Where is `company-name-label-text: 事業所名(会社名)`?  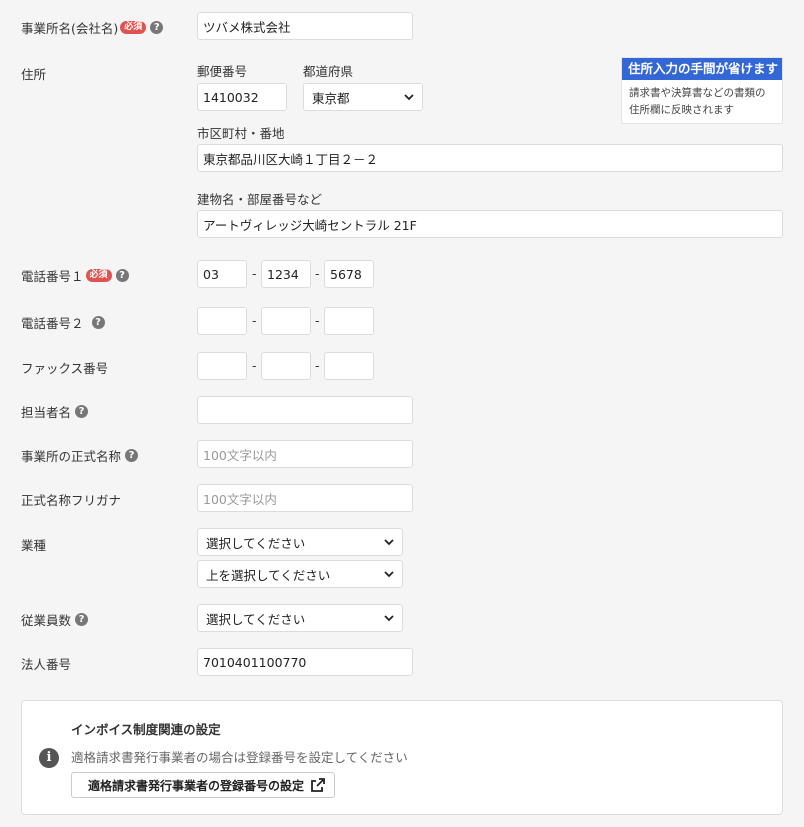 company-name-label-text: 事業所名(会社名) is located at coordinates (70, 28).